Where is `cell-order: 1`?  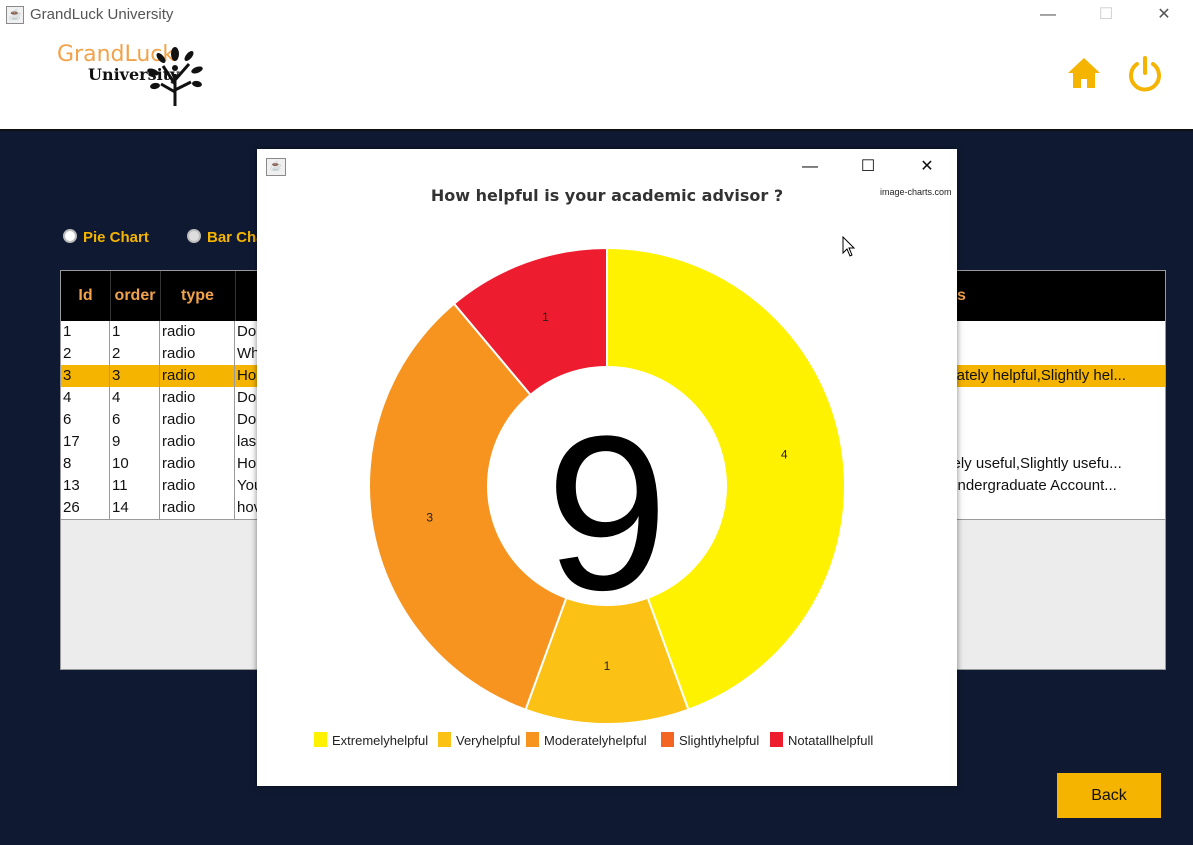 cell-order: 1 is located at coordinates (135, 332).